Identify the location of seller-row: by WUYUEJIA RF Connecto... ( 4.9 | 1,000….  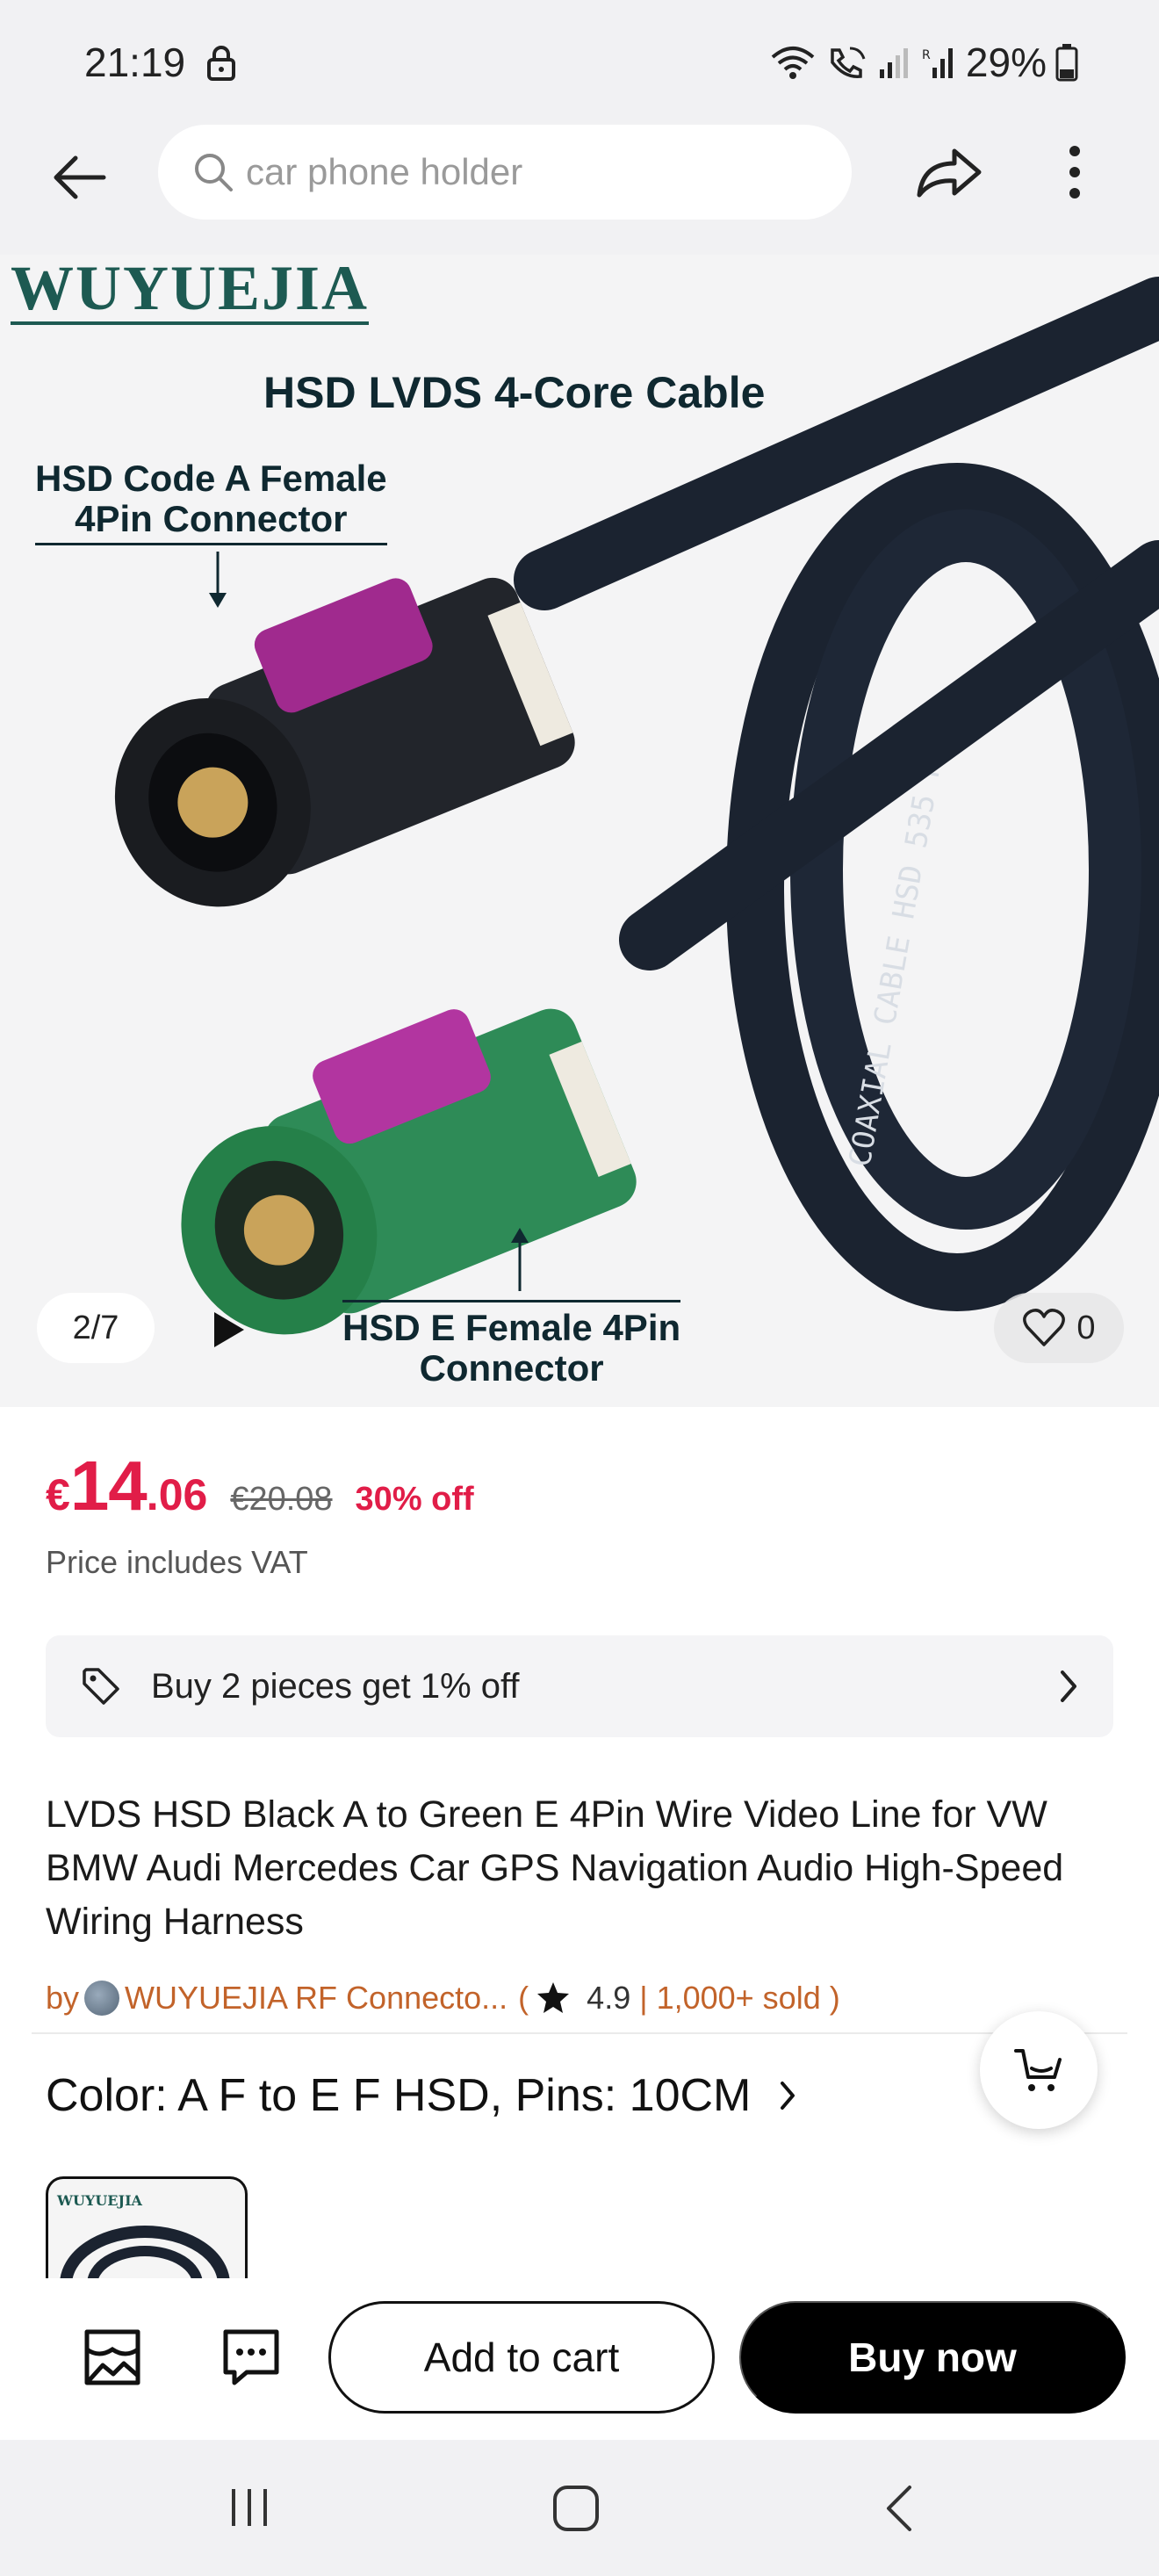
(443, 1998).